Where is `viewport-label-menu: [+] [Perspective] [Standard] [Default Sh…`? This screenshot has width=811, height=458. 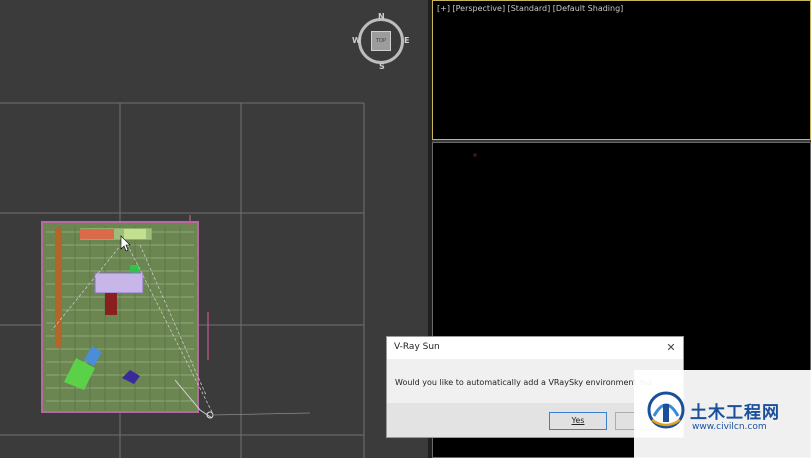
viewport-label-menu: [+] [Perspective] [Standard] [Default Sh… is located at coordinates (530, 8).